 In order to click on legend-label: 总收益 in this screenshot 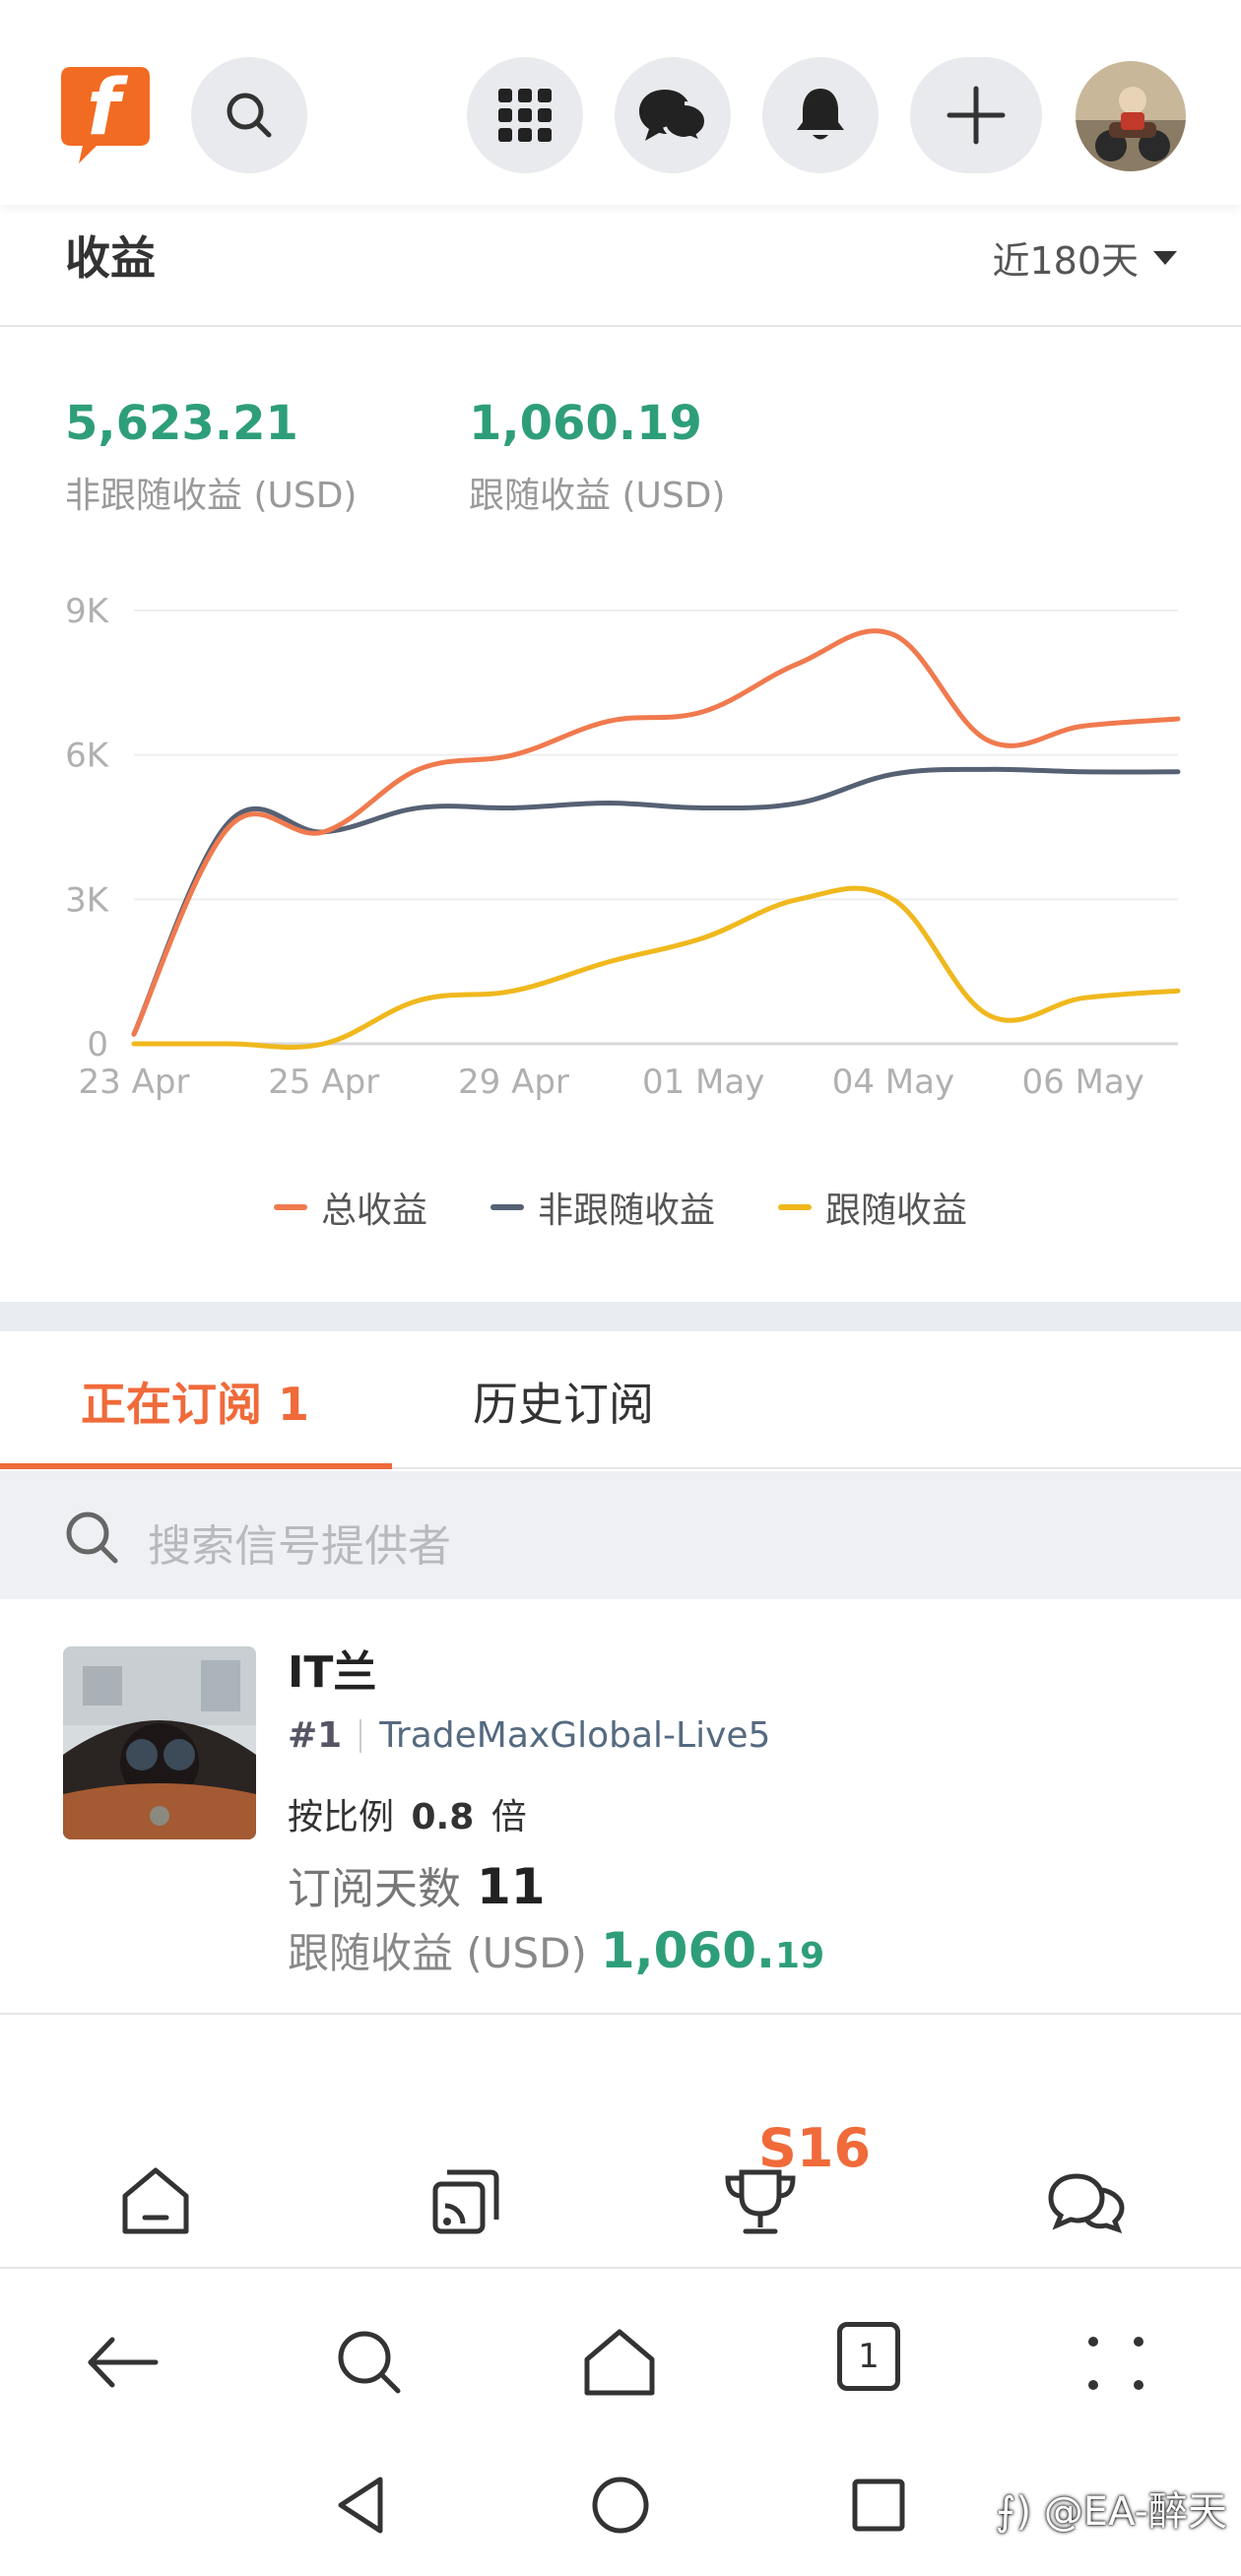, I will do `click(374, 1211)`.